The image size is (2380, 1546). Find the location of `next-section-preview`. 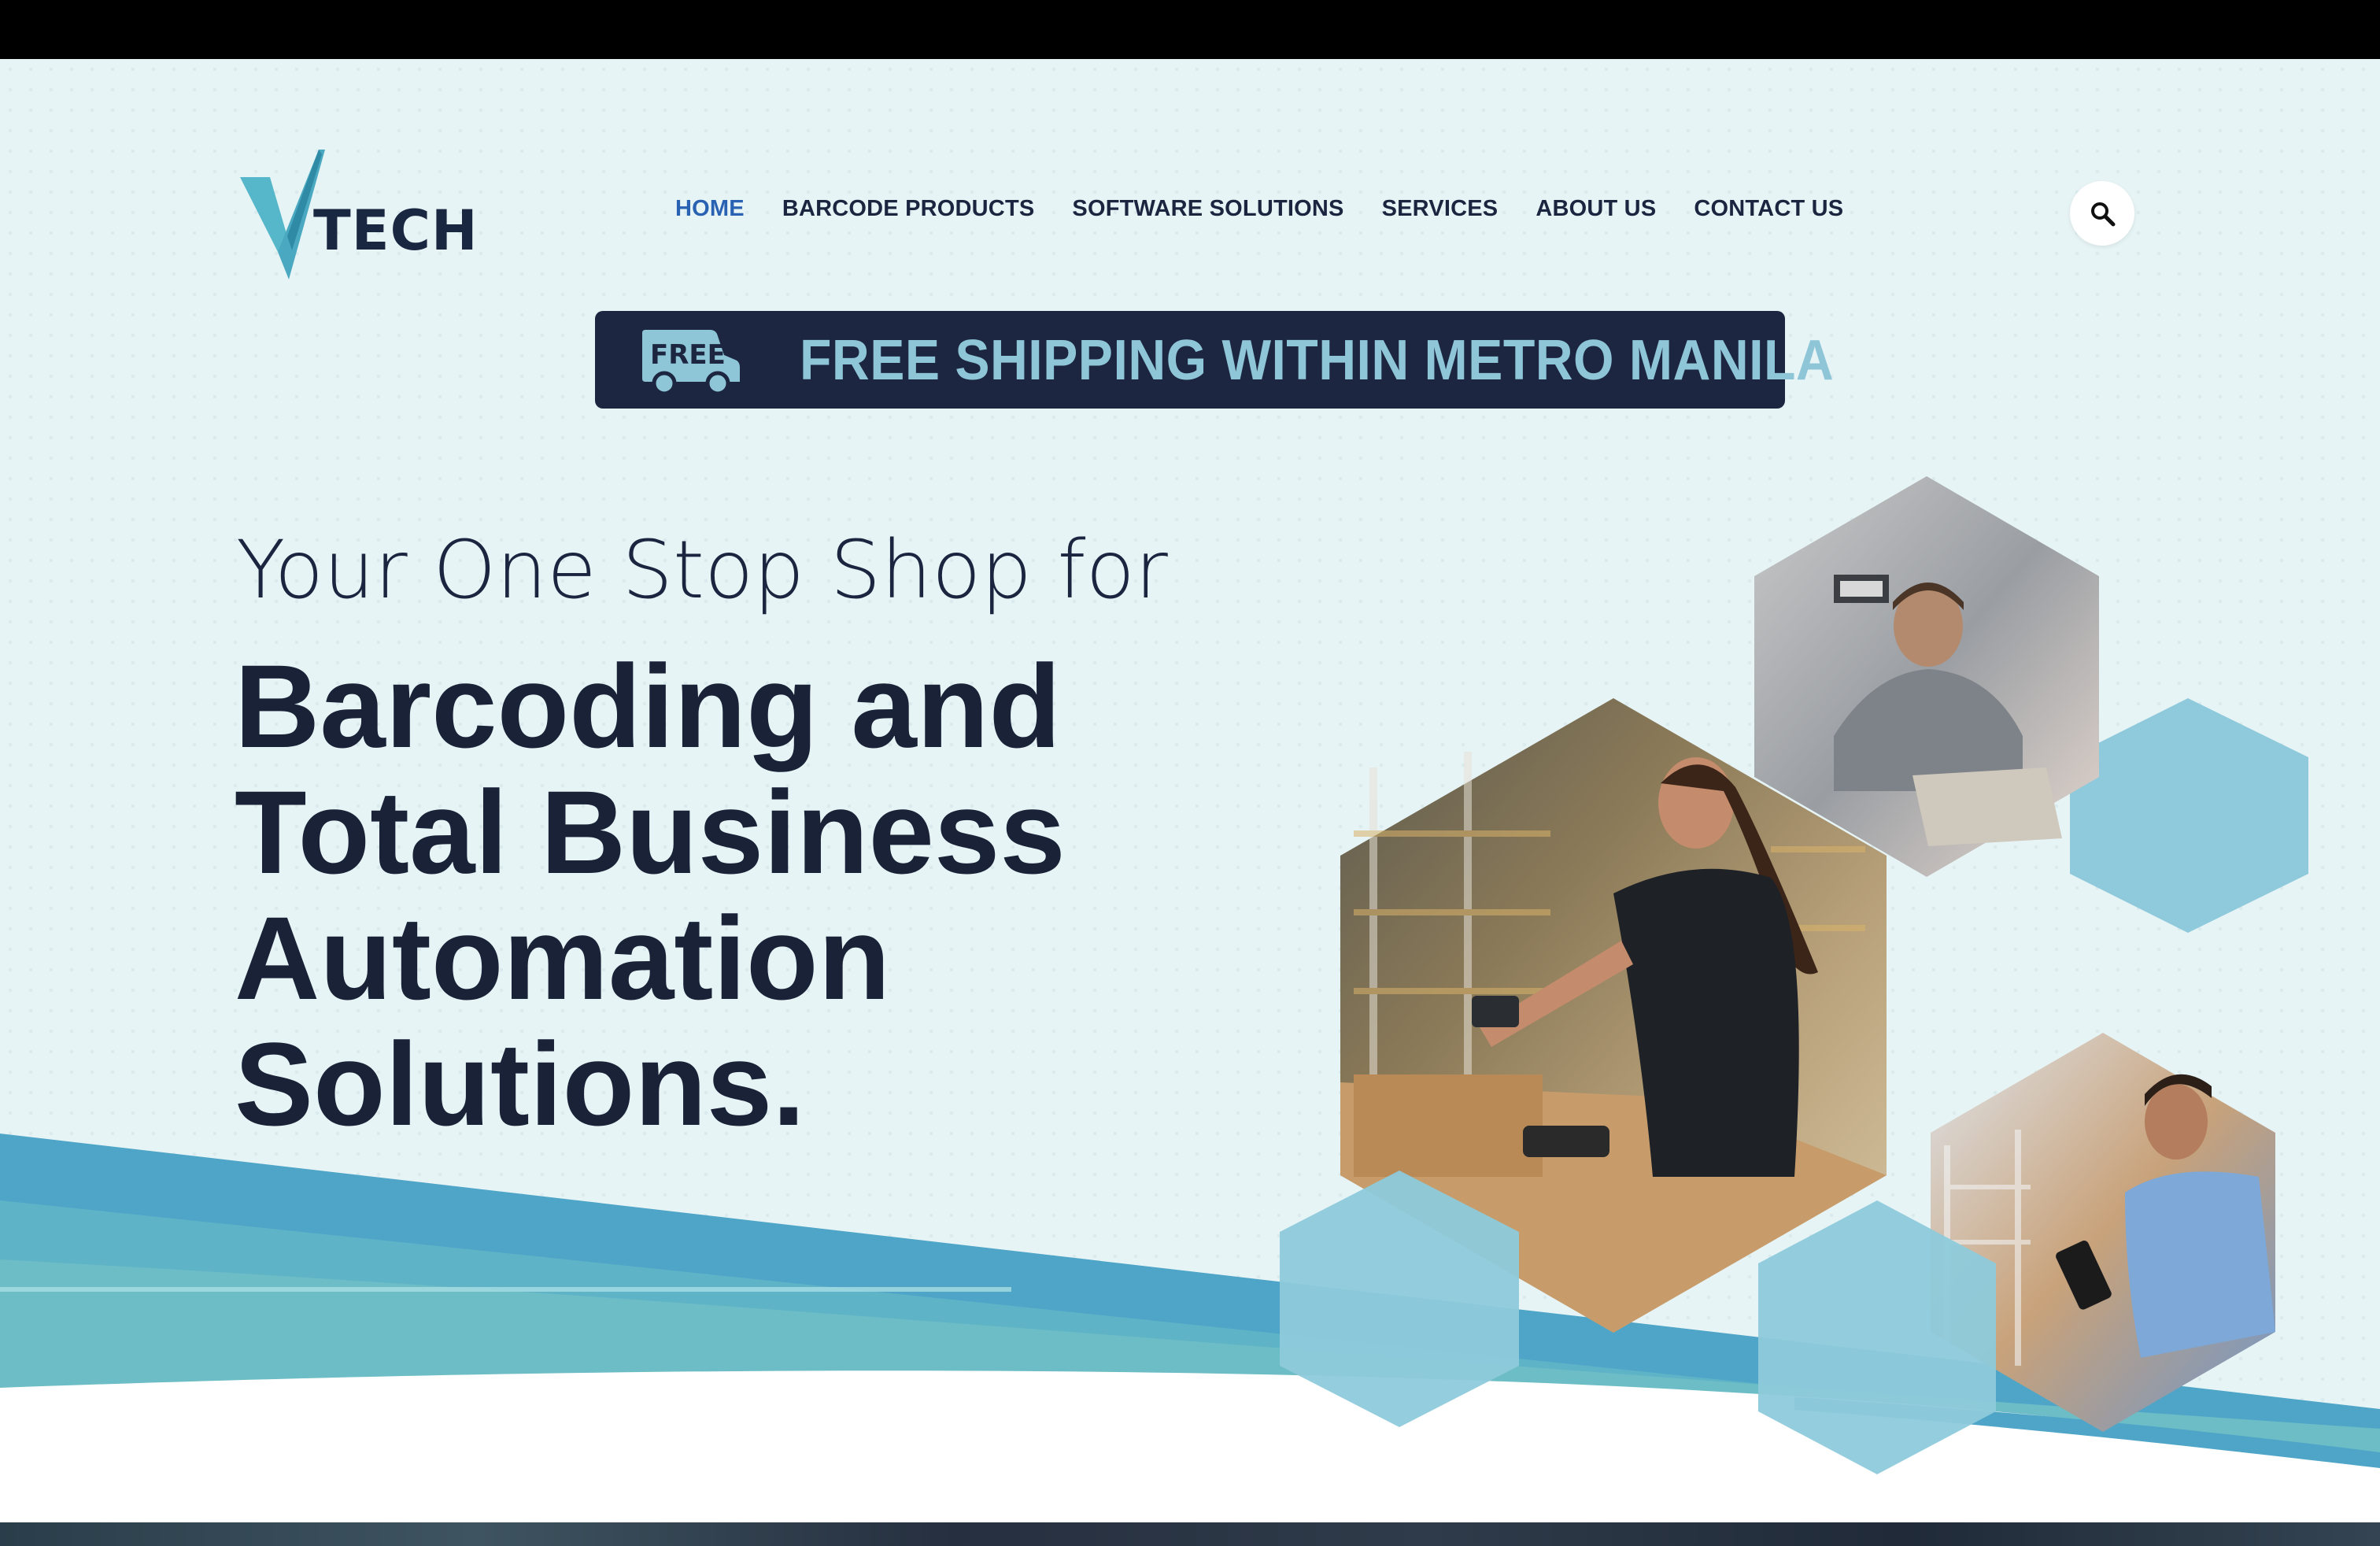

next-section-preview is located at coordinates (1190, 1534).